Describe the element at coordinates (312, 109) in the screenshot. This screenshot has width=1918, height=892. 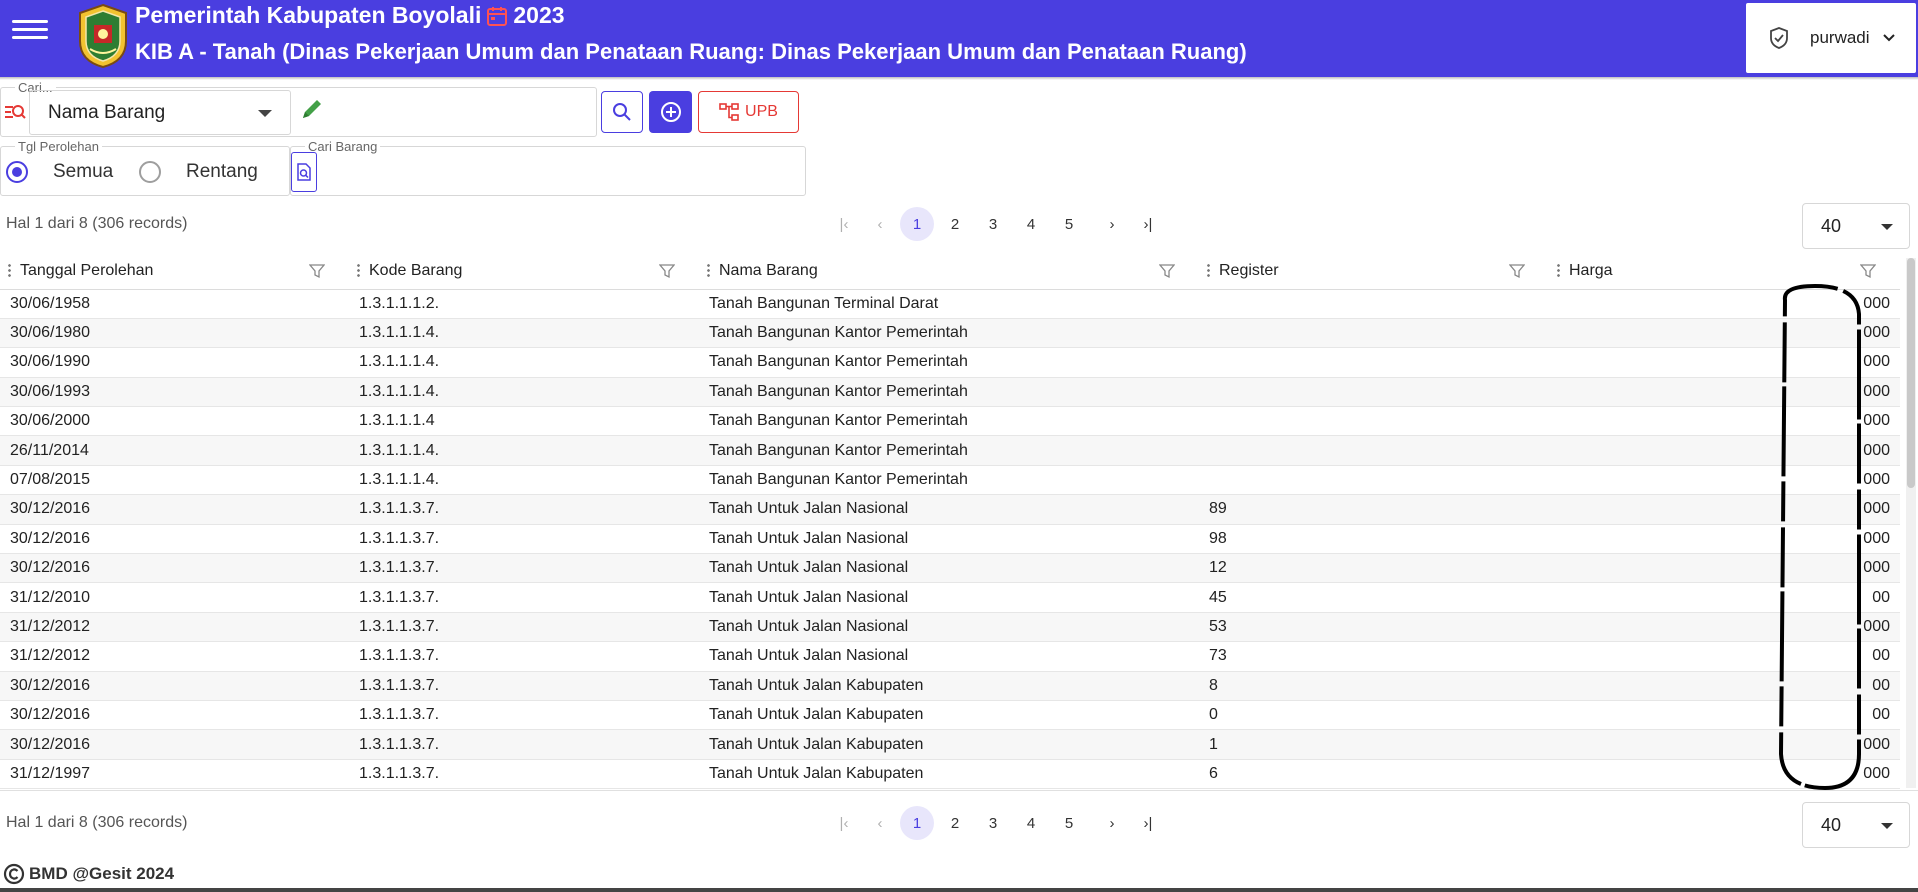
I see `pencil-icon` at that location.